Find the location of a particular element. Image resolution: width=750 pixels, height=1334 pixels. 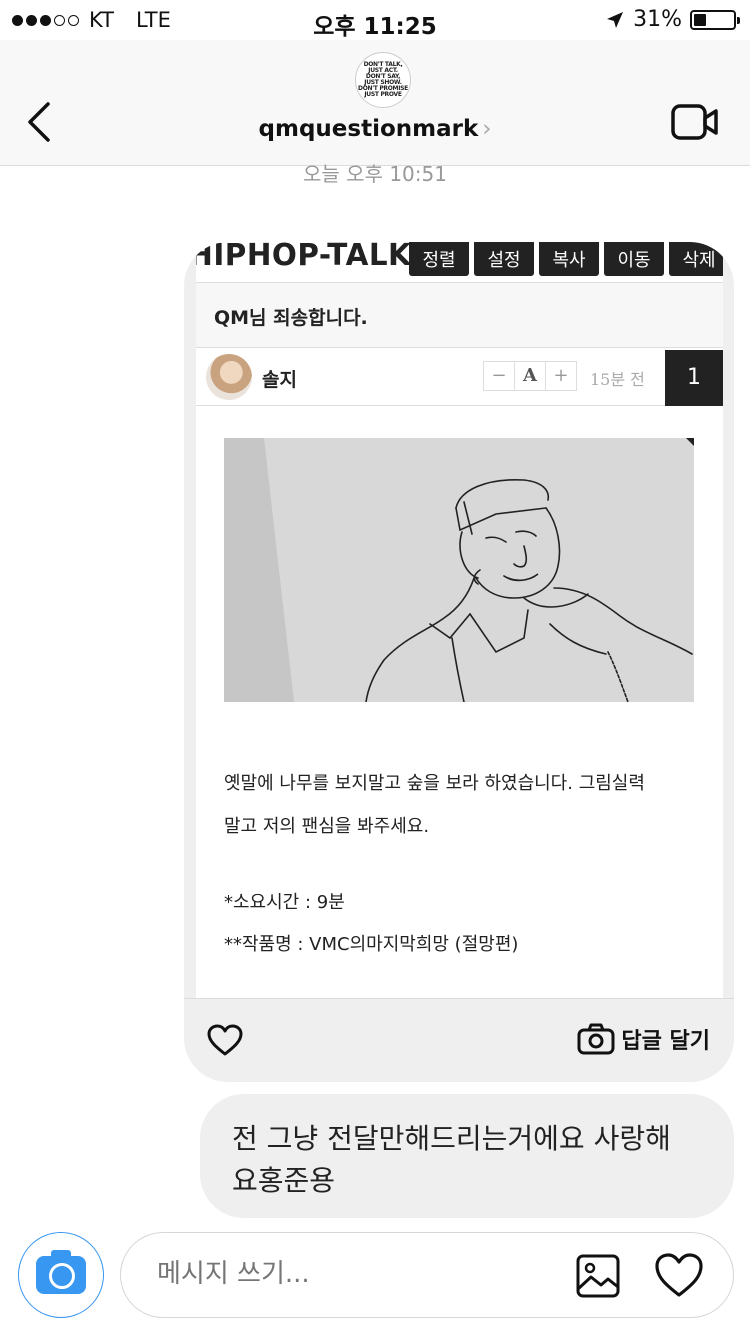

post-number: 1 is located at coordinates (694, 378).